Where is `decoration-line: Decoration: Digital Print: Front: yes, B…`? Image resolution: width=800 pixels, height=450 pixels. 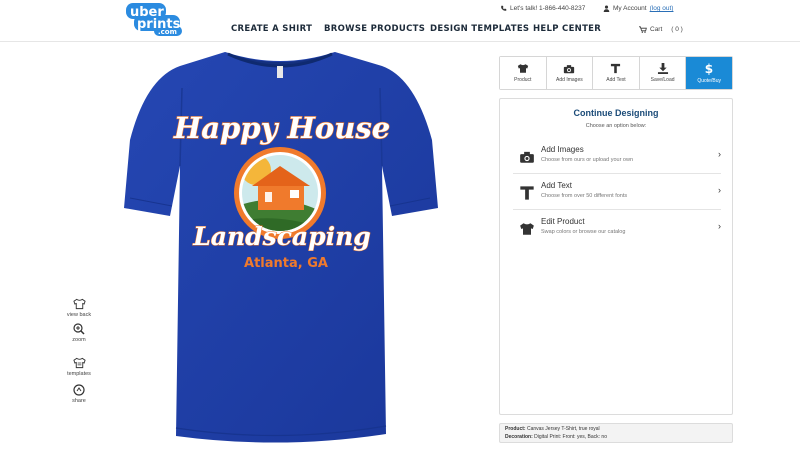
decoration-line: Decoration: Digital Print: Front: yes, B… is located at coordinates (616, 438).